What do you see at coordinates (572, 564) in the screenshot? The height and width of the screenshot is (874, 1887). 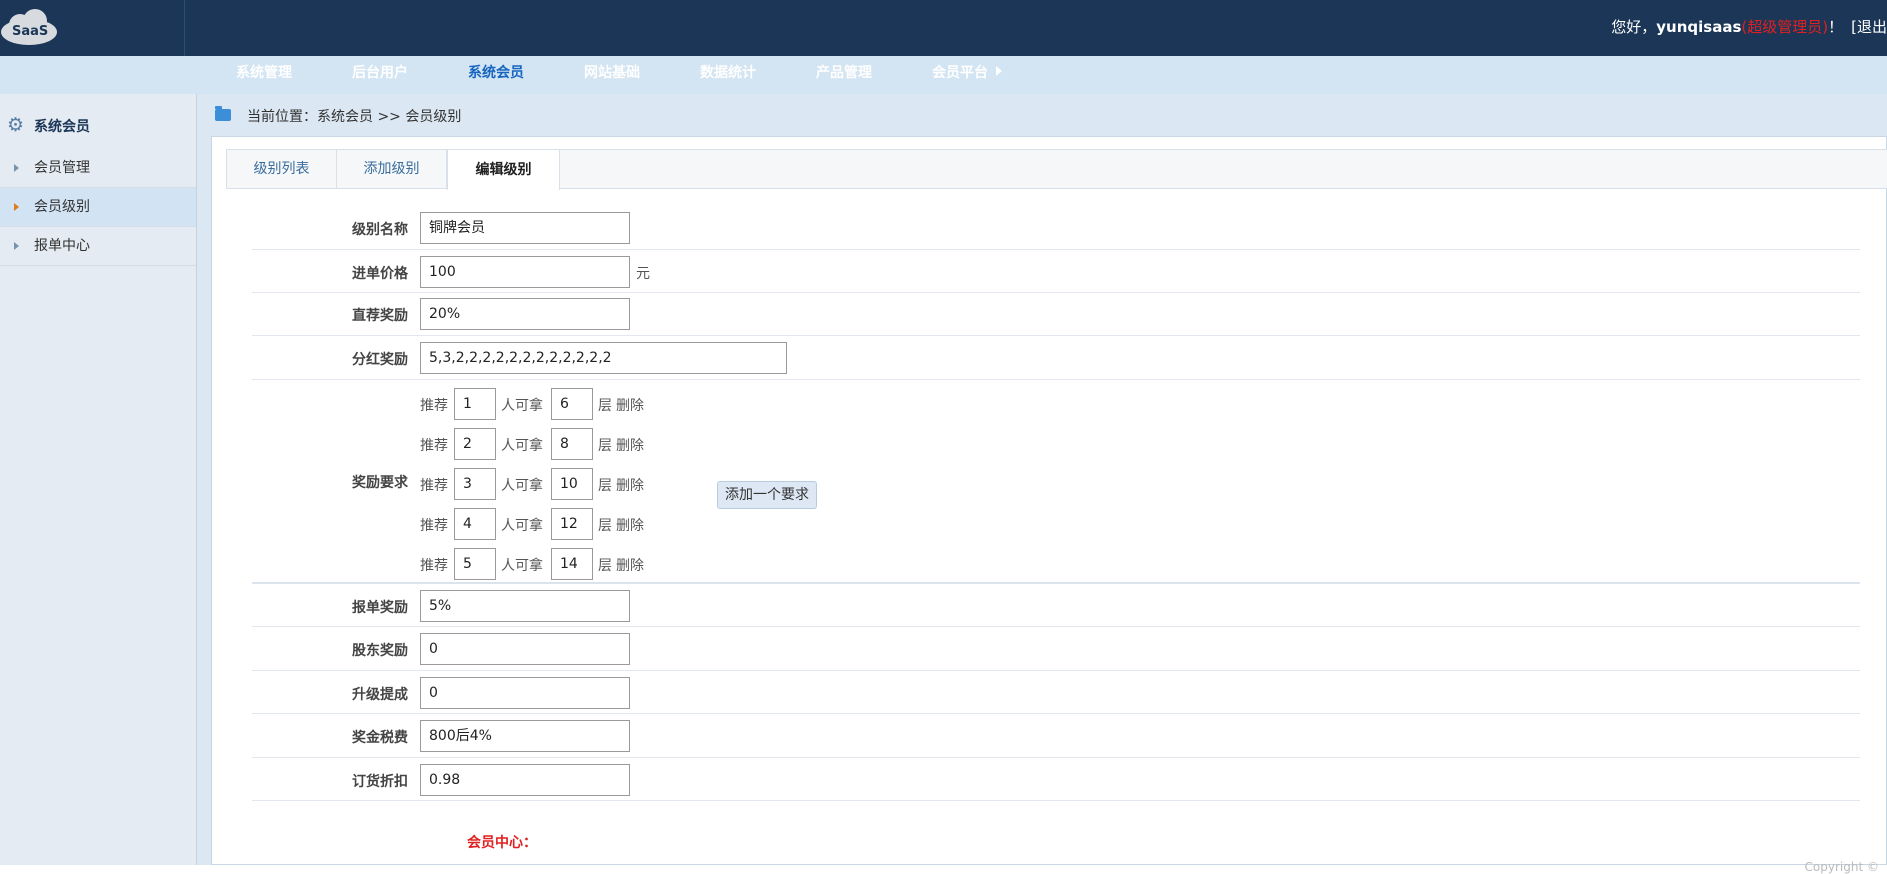 I see `layers-input: 14` at bounding box center [572, 564].